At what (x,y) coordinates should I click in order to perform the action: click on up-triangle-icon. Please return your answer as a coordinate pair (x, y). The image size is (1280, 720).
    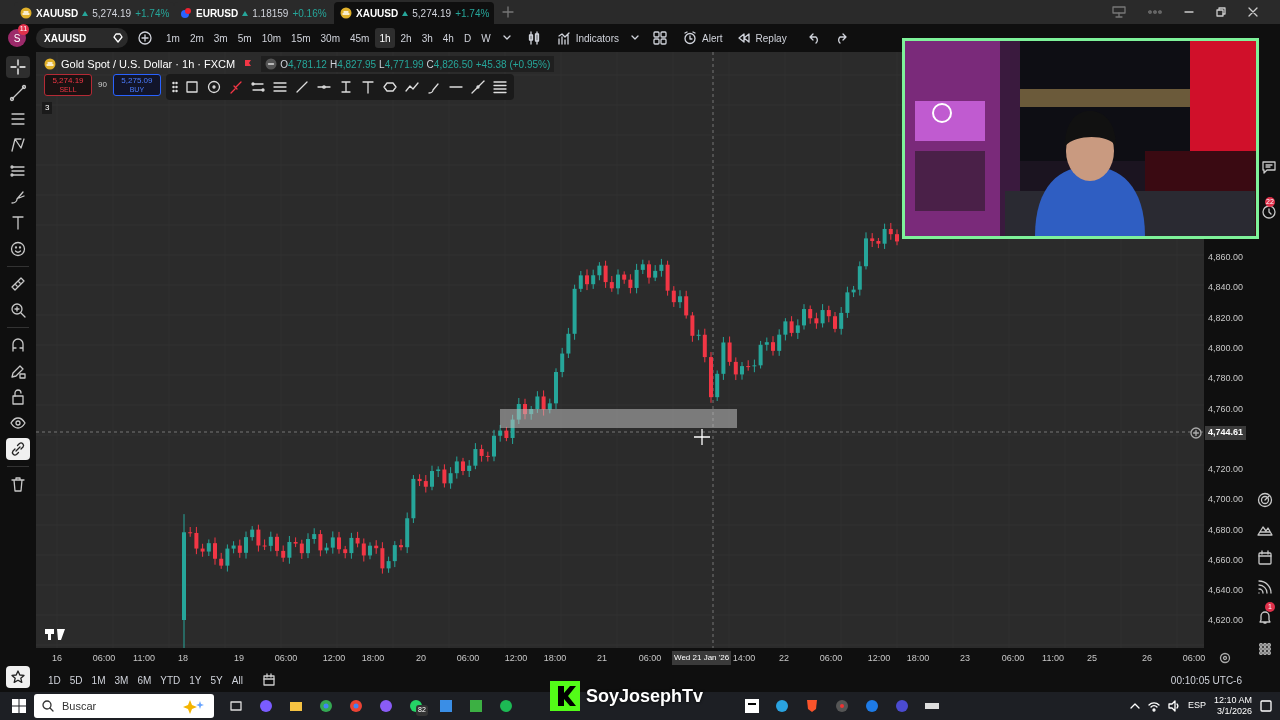
    Looking at the image, I should click on (85, 13).